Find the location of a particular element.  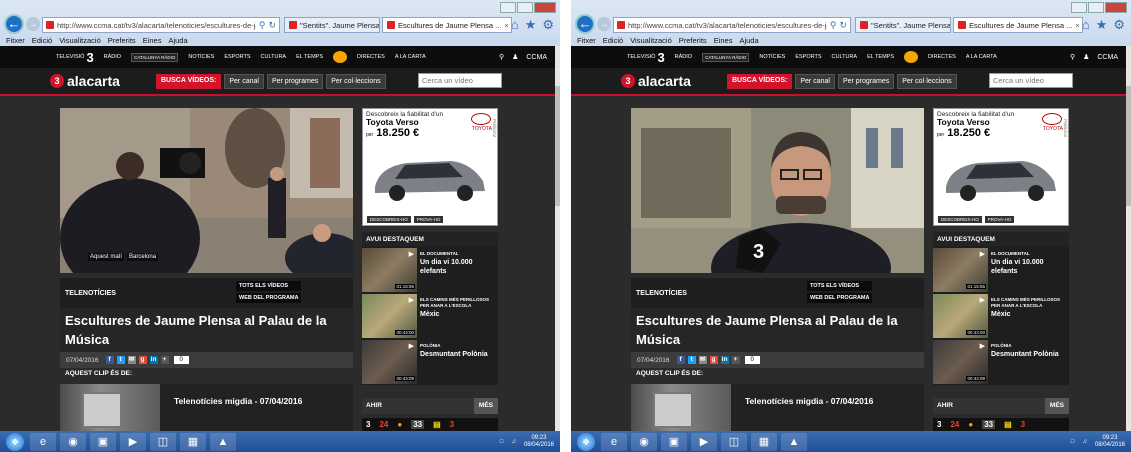

clock: 09:23 08/04/2016 is located at coordinates (539, 442).